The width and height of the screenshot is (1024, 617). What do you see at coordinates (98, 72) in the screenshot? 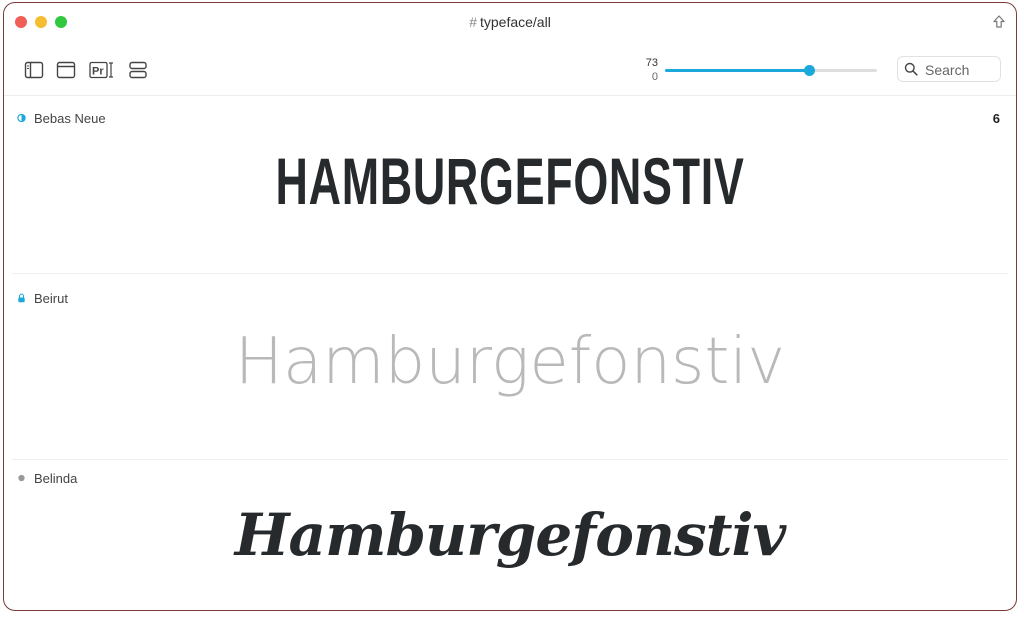
I see `preview-text-icon-label: Pr` at bounding box center [98, 72].